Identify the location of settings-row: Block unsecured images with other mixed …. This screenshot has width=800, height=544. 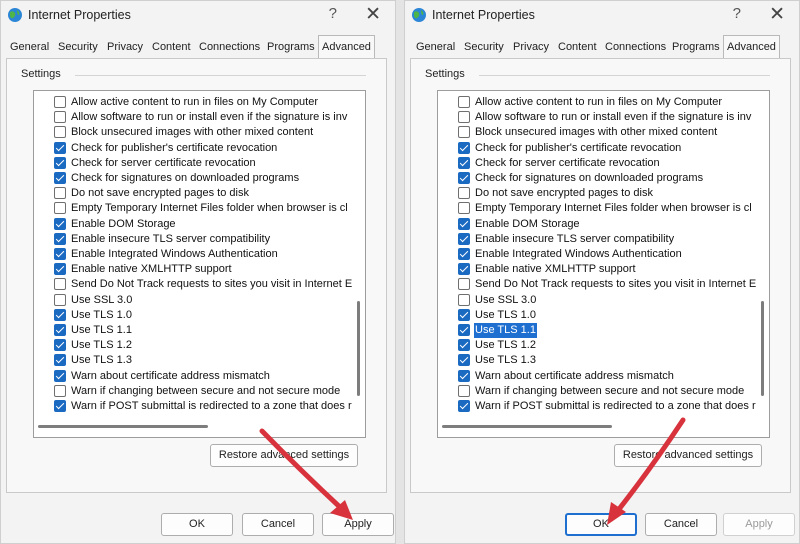
(191, 132).